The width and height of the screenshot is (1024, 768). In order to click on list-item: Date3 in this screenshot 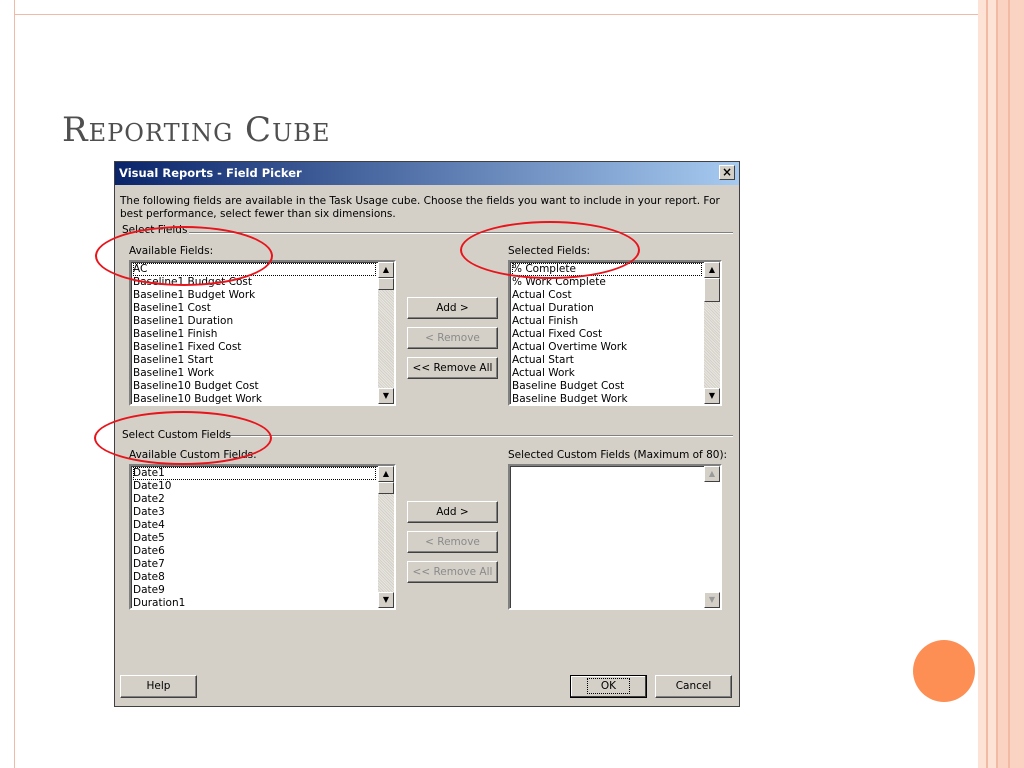, I will do `click(254, 512)`.